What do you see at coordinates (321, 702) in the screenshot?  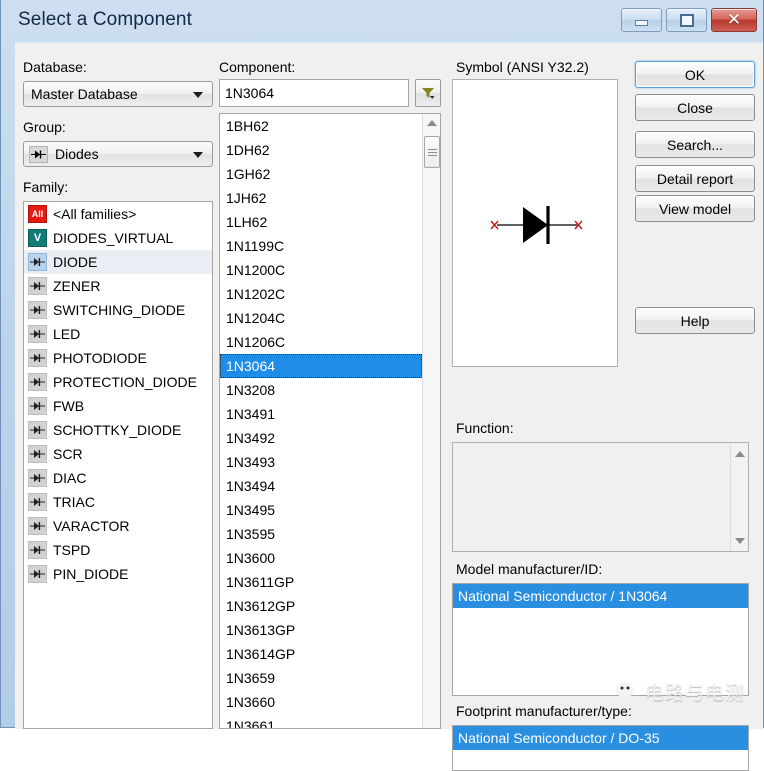 I see `component-list-item: 1N3660` at bounding box center [321, 702].